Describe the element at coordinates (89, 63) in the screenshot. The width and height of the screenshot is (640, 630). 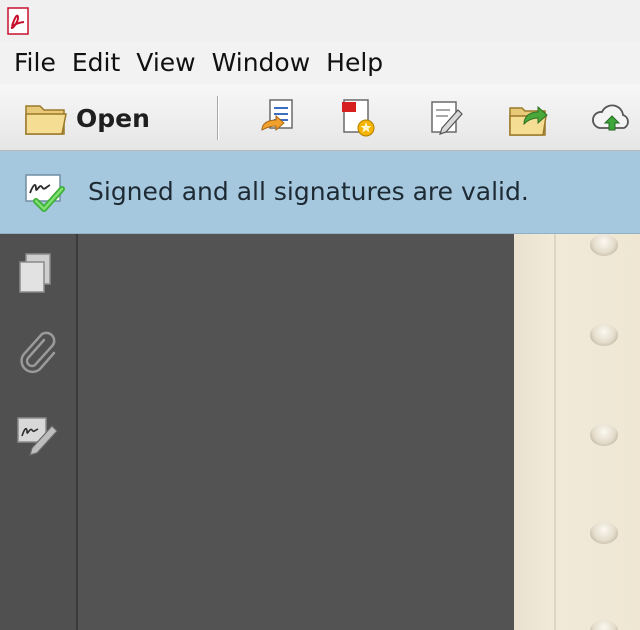
I see `menu-edit: Edit` at that location.